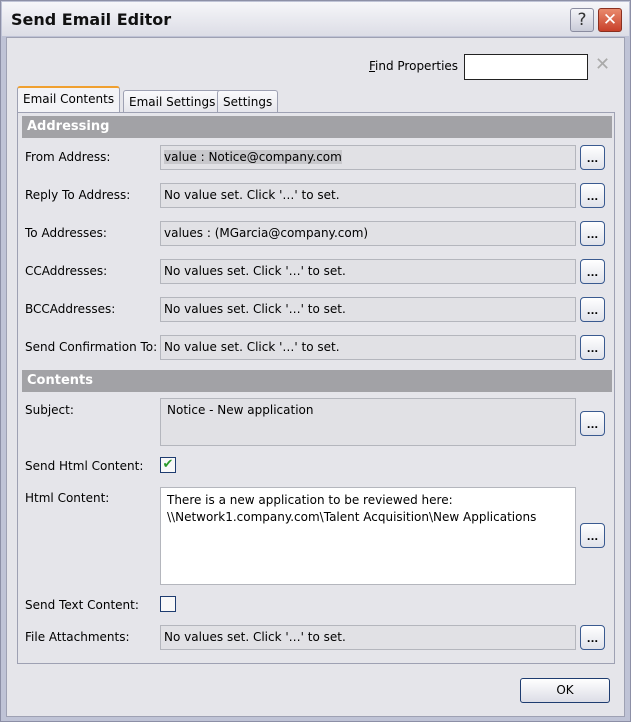 The width and height of the screenshot is (631, 722). I want to click on window-title: Send Email Editor, so click(91, 19).